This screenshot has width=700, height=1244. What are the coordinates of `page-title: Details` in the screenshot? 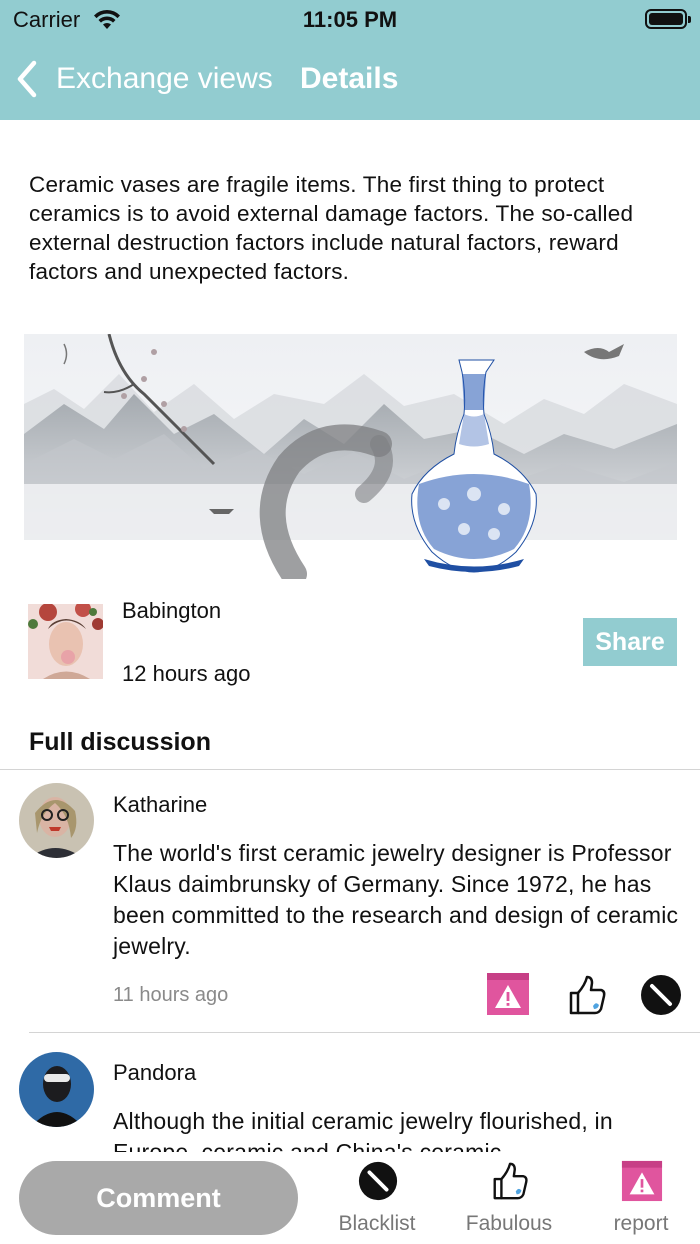 It's located at (349, 78).